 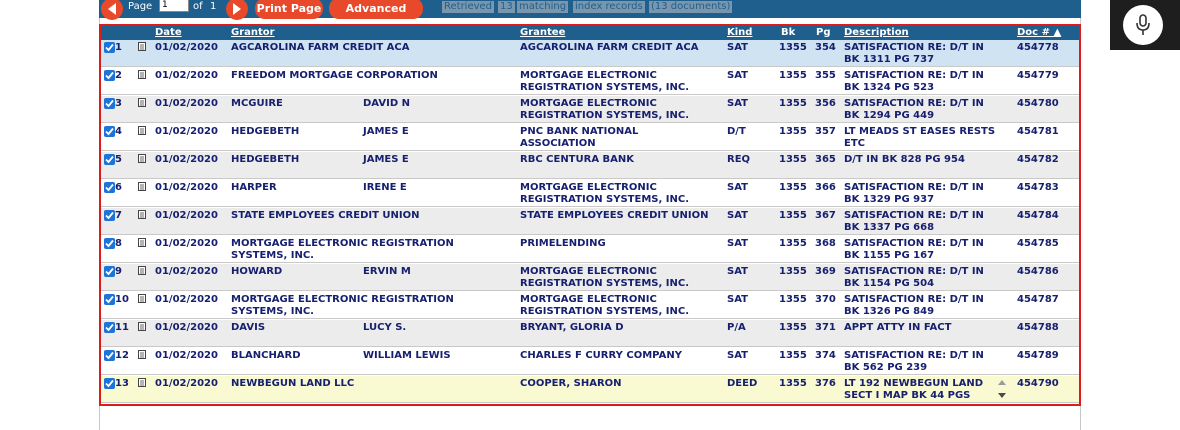 I want to click on description-scroll-arrows, so click(x=1002, y=389).